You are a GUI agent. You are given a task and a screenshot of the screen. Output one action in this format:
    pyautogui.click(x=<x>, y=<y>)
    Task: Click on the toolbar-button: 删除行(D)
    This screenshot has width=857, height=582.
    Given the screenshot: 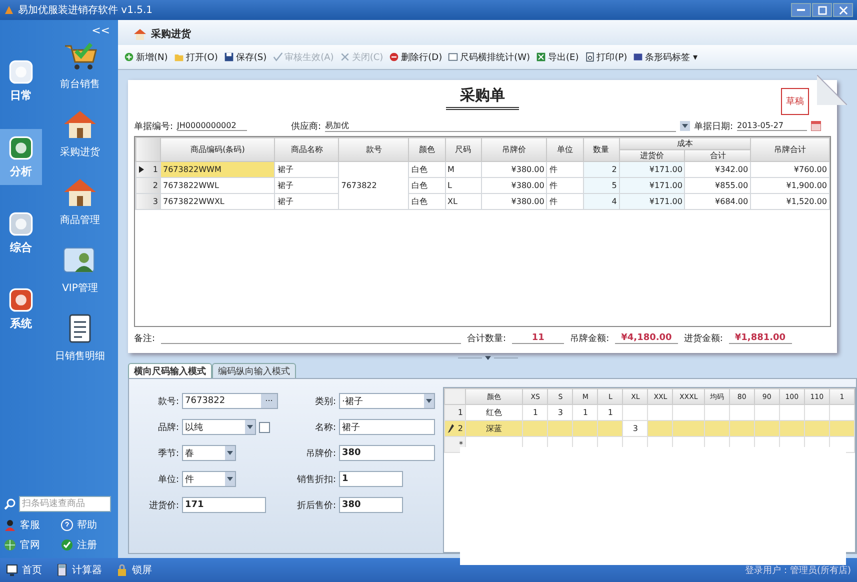 What is the action you would take?
    pyautogui.click(x=415, y=57)
    